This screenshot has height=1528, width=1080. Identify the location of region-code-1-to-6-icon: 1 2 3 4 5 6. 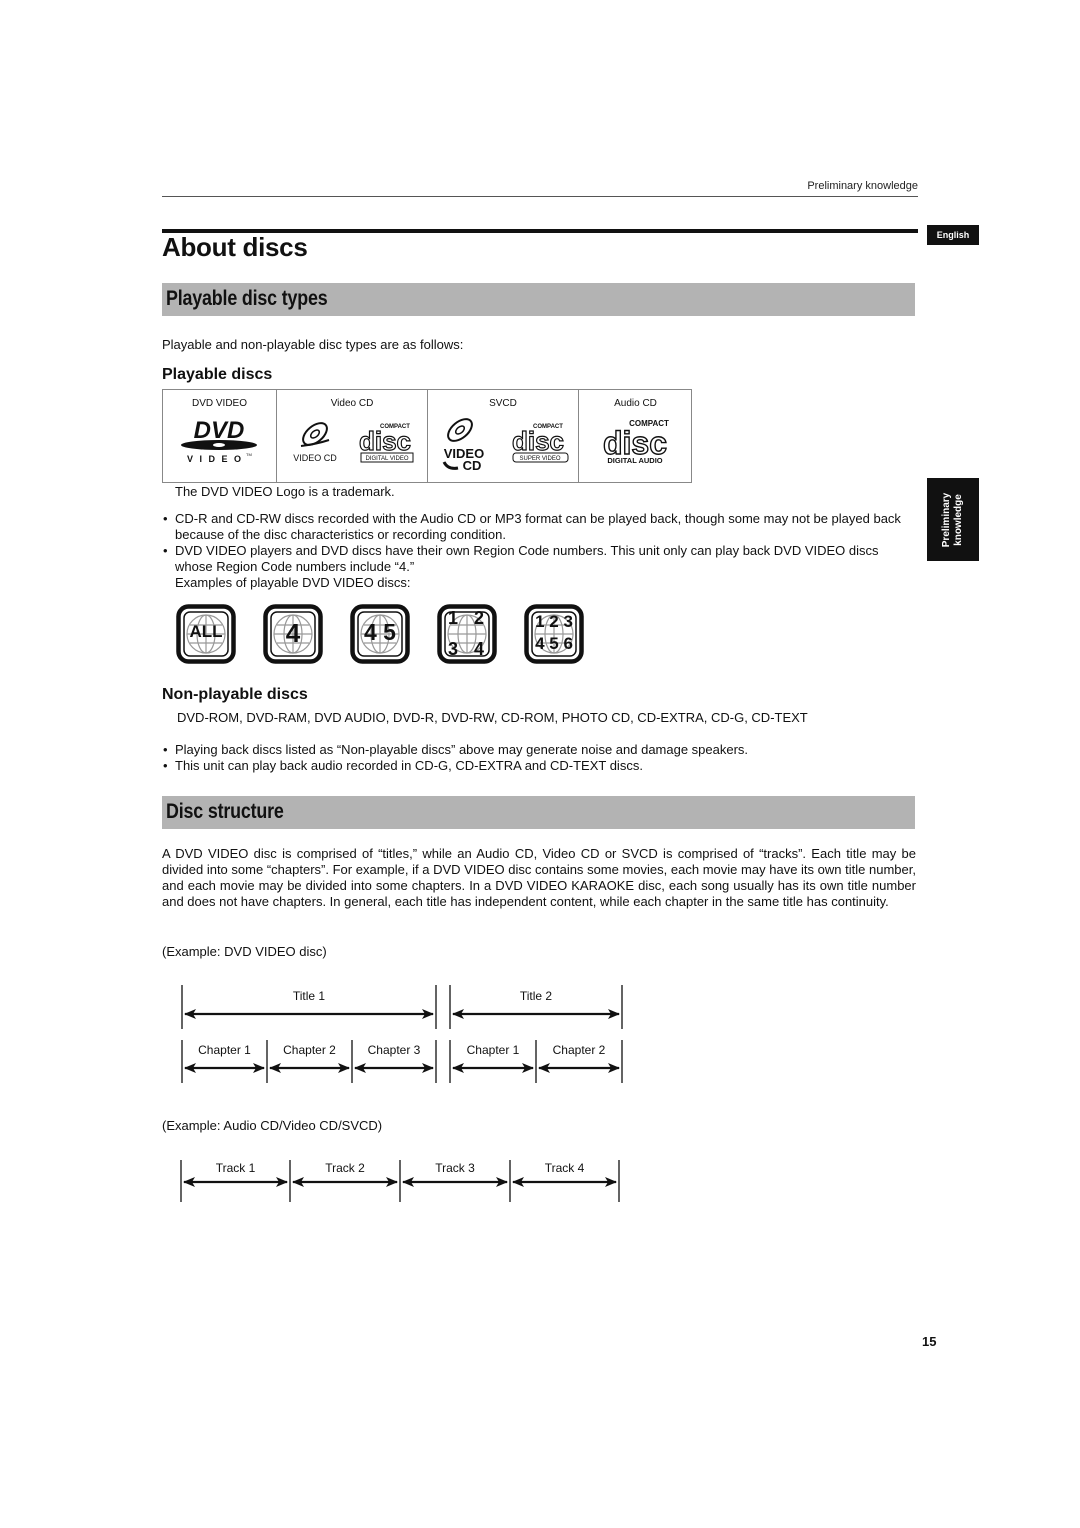
(554, 634).